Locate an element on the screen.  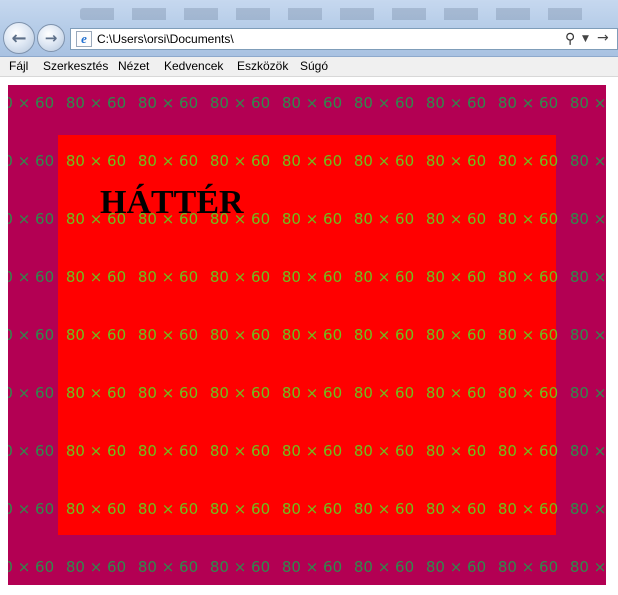
forward-arrow-icon: → is located at coordinates (51, 38).